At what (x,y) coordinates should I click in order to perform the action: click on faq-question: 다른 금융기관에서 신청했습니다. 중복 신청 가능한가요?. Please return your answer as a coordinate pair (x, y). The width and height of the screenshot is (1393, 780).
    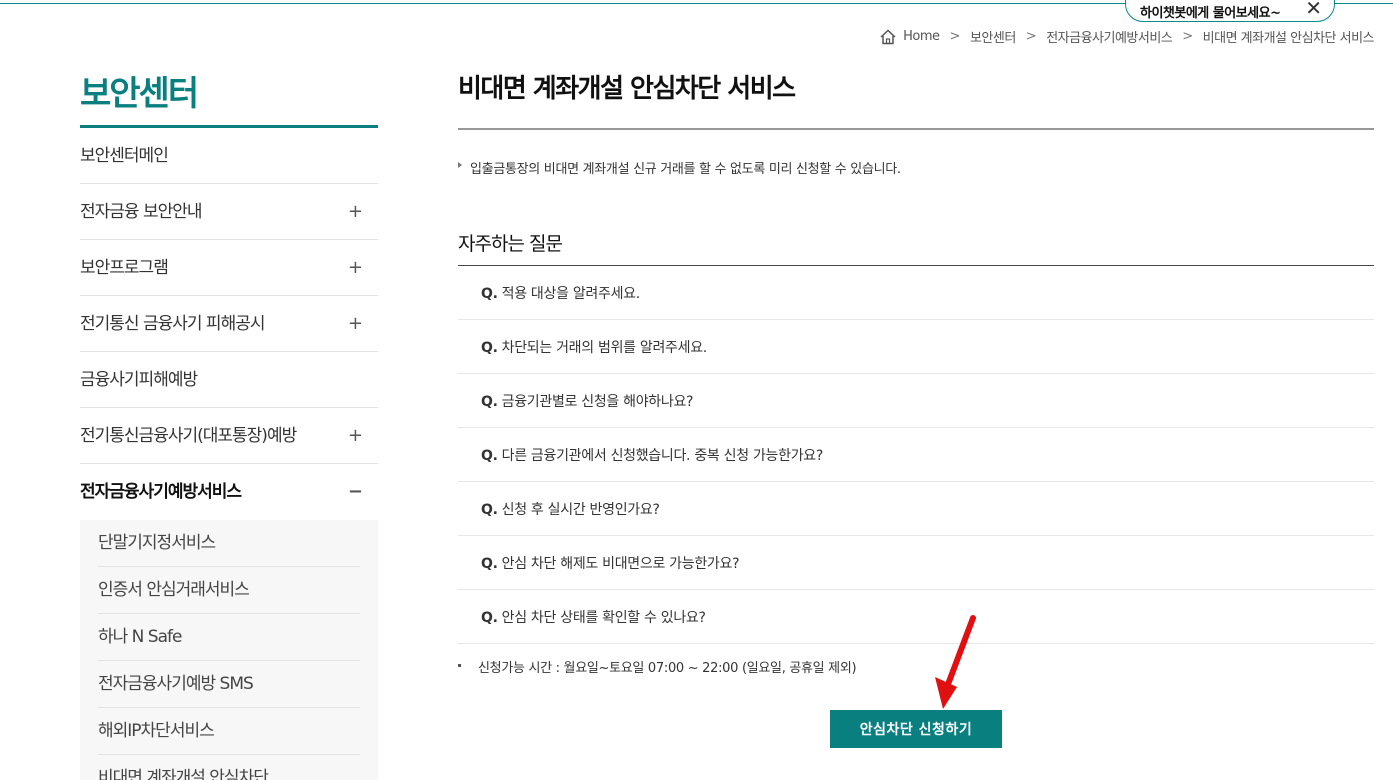
    Looking at the image, I should click on (662, 456).